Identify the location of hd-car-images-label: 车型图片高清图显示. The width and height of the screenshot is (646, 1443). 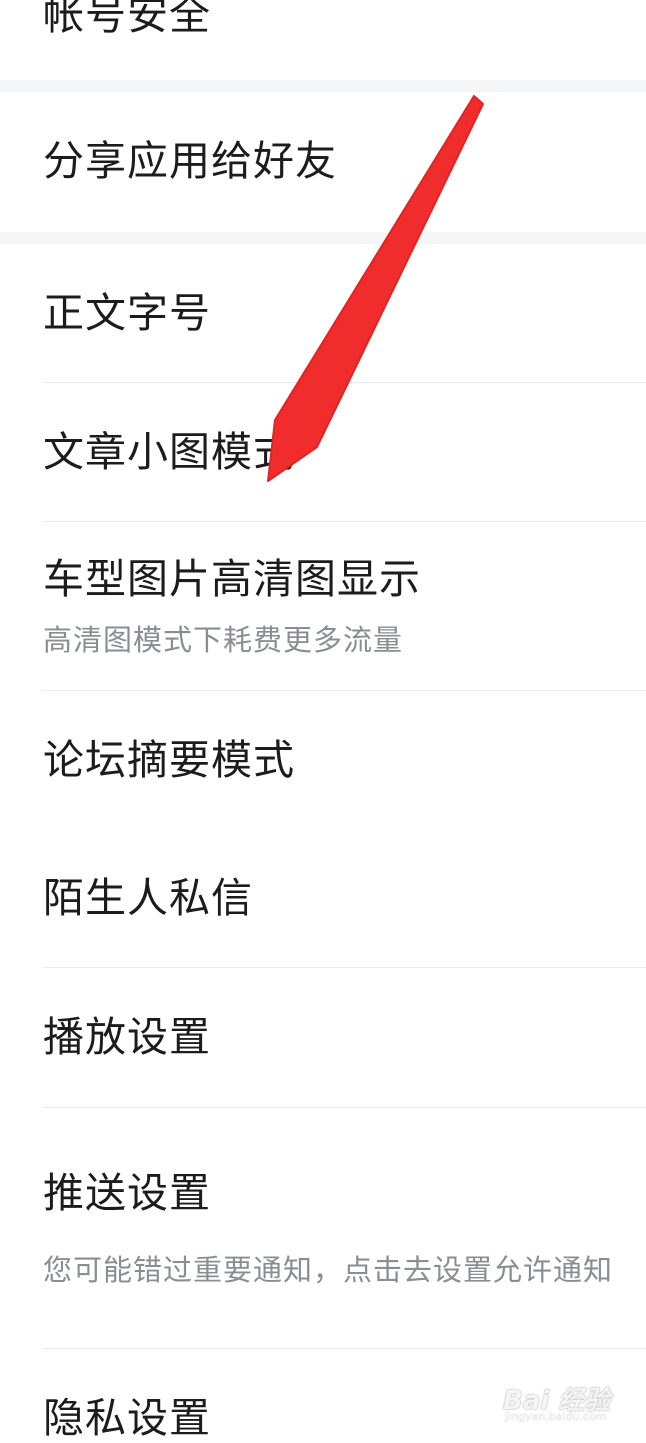
(232, 579).